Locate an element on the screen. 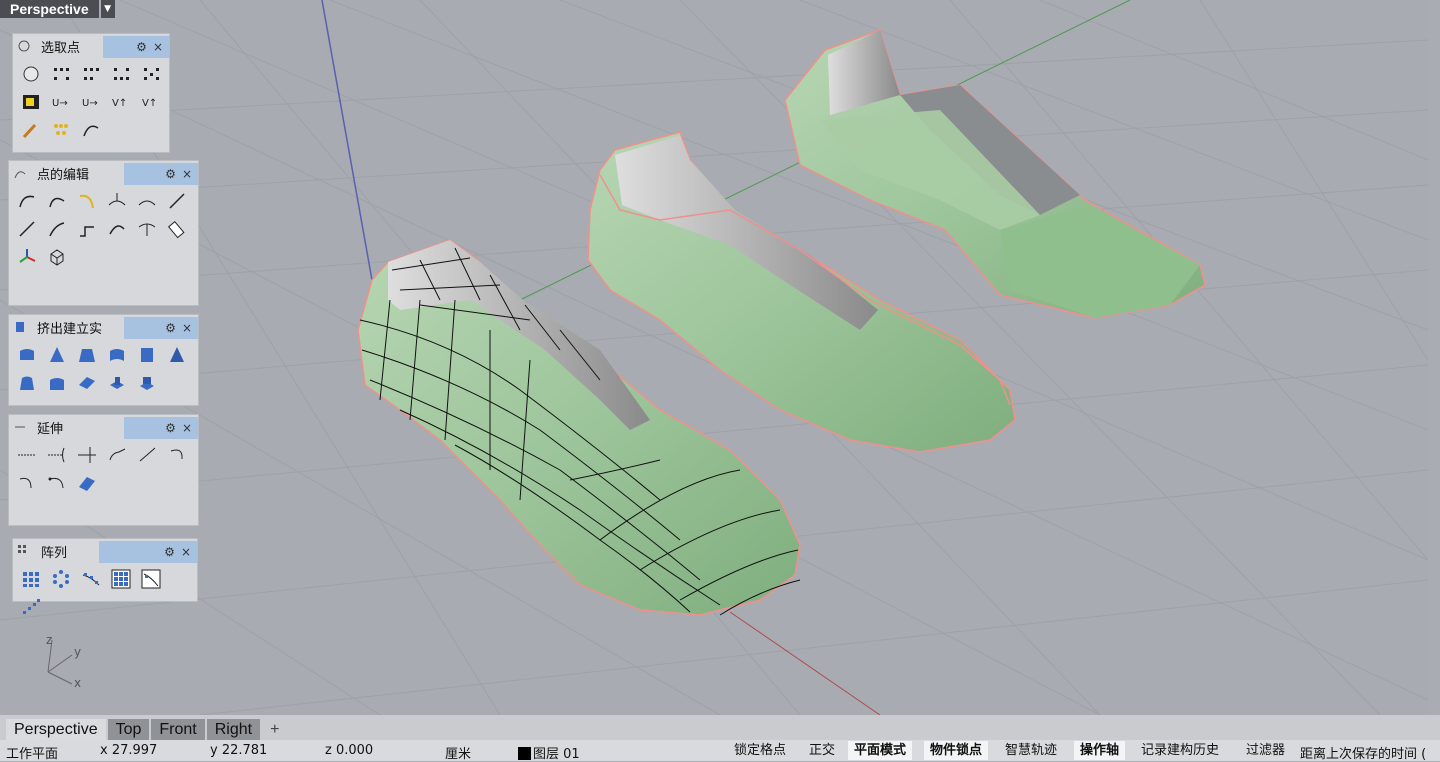 The height and width of the screenshot is (762, 1440). record-history-toggle: 记录建构历史 is located at coordinates (1180, 750).